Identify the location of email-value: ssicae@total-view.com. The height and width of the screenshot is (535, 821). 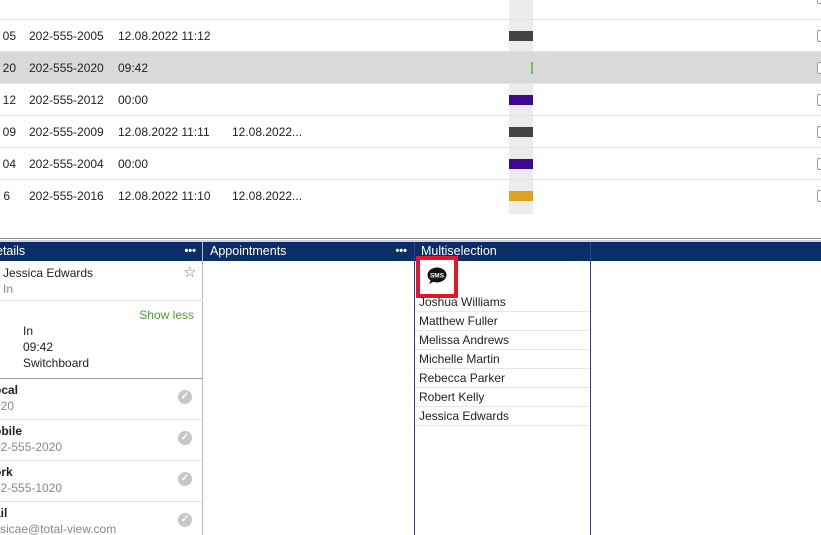
(58, 528).